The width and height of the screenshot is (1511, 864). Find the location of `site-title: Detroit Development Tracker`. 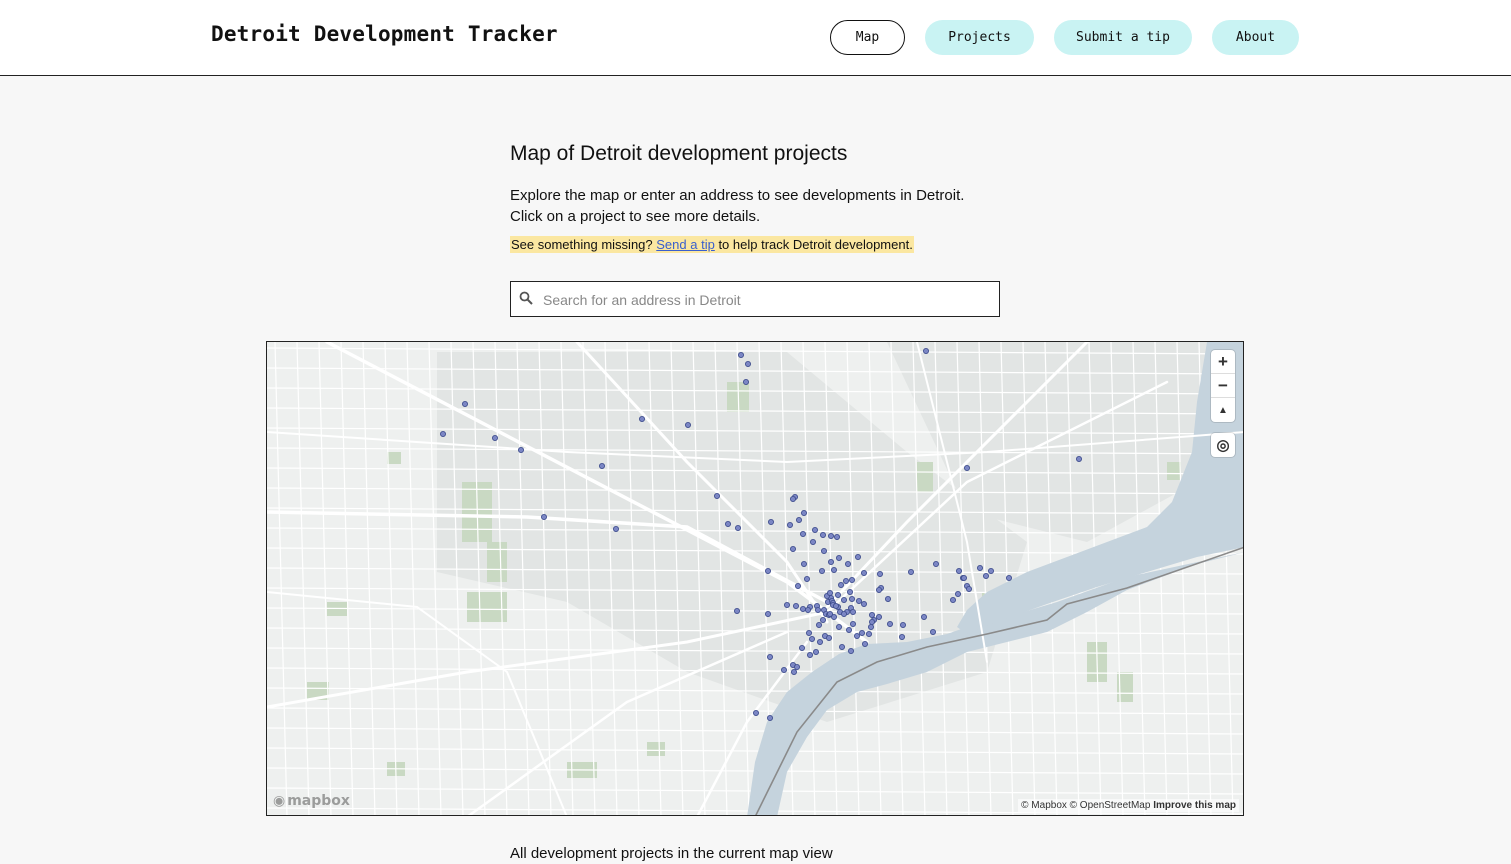

site-title: Detroit Development Tracker is located at coordinates (384, 34).